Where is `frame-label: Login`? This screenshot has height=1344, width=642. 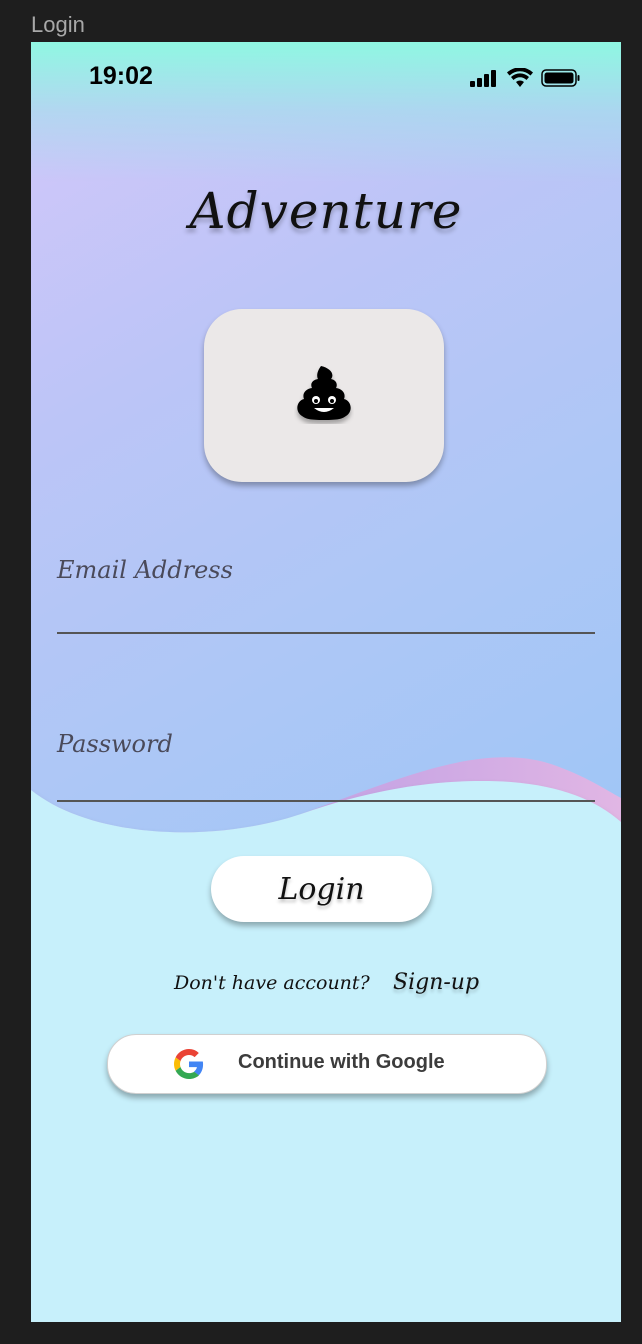 frame-label: Login is located at coordinates (58, 24).